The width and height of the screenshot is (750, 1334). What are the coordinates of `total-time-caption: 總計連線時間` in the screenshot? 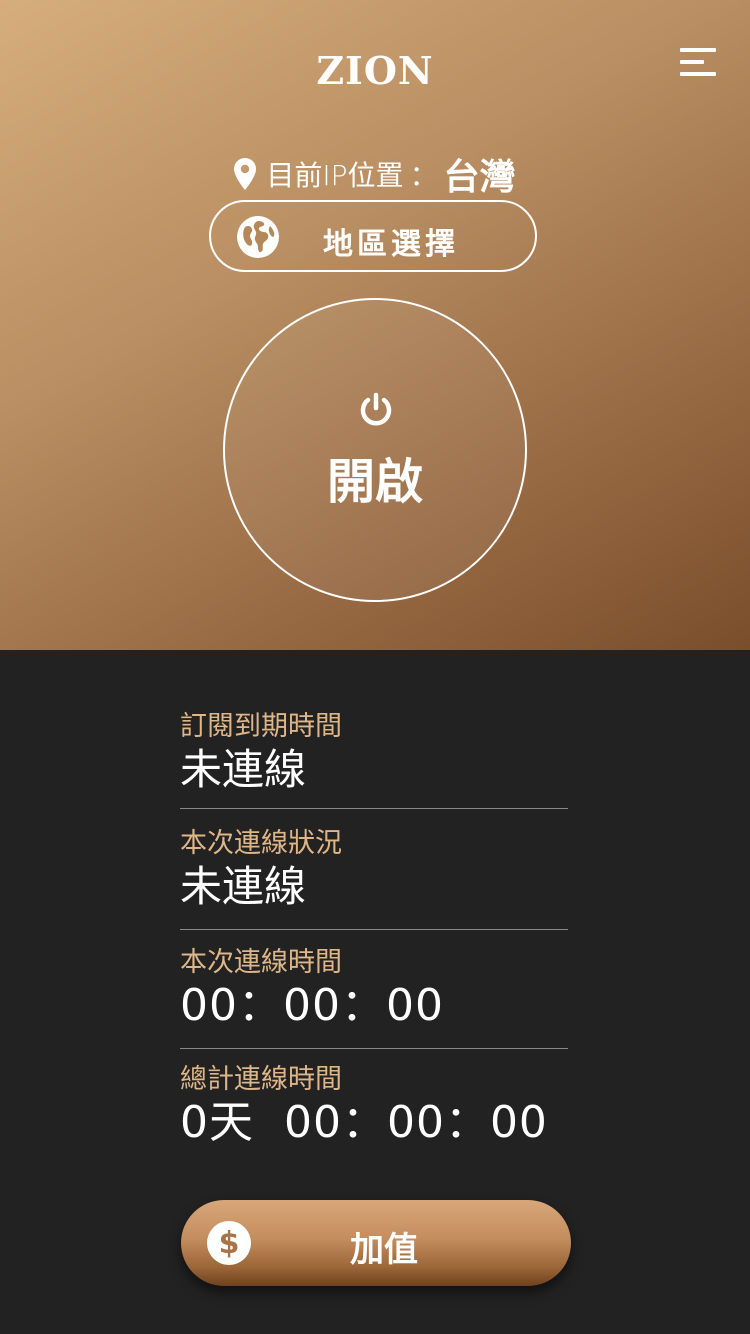 It's located at (261, 1079).